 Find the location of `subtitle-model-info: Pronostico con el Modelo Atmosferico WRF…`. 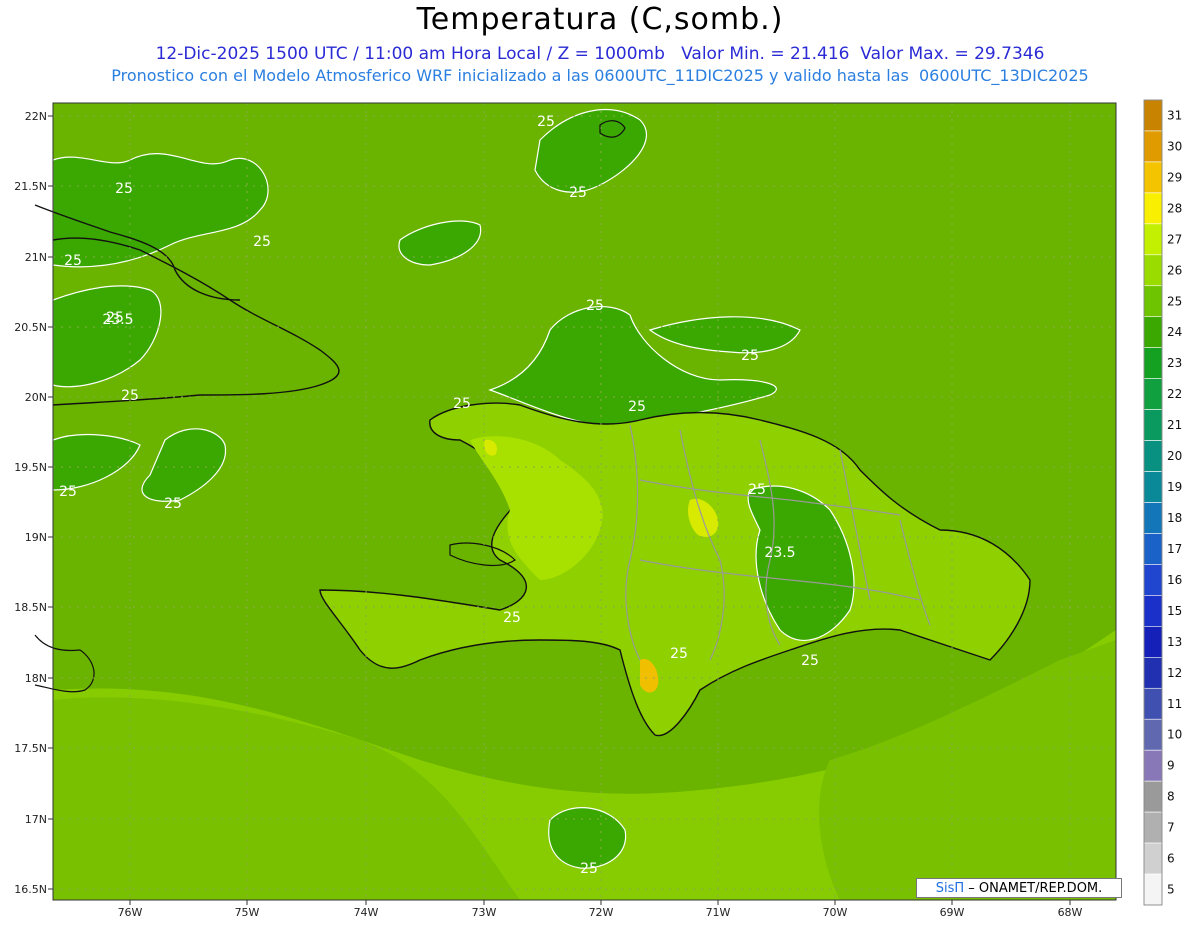

subtitle-model-info: Pronostico con el Modelo Atmosferico WRF… is located at coordinates (600, 75).